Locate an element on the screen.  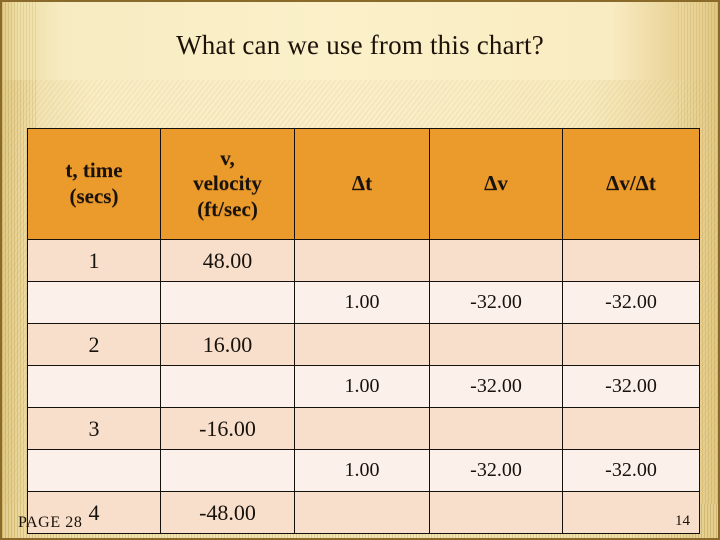
cell-time: 3 is located at coordinates (94, 428).